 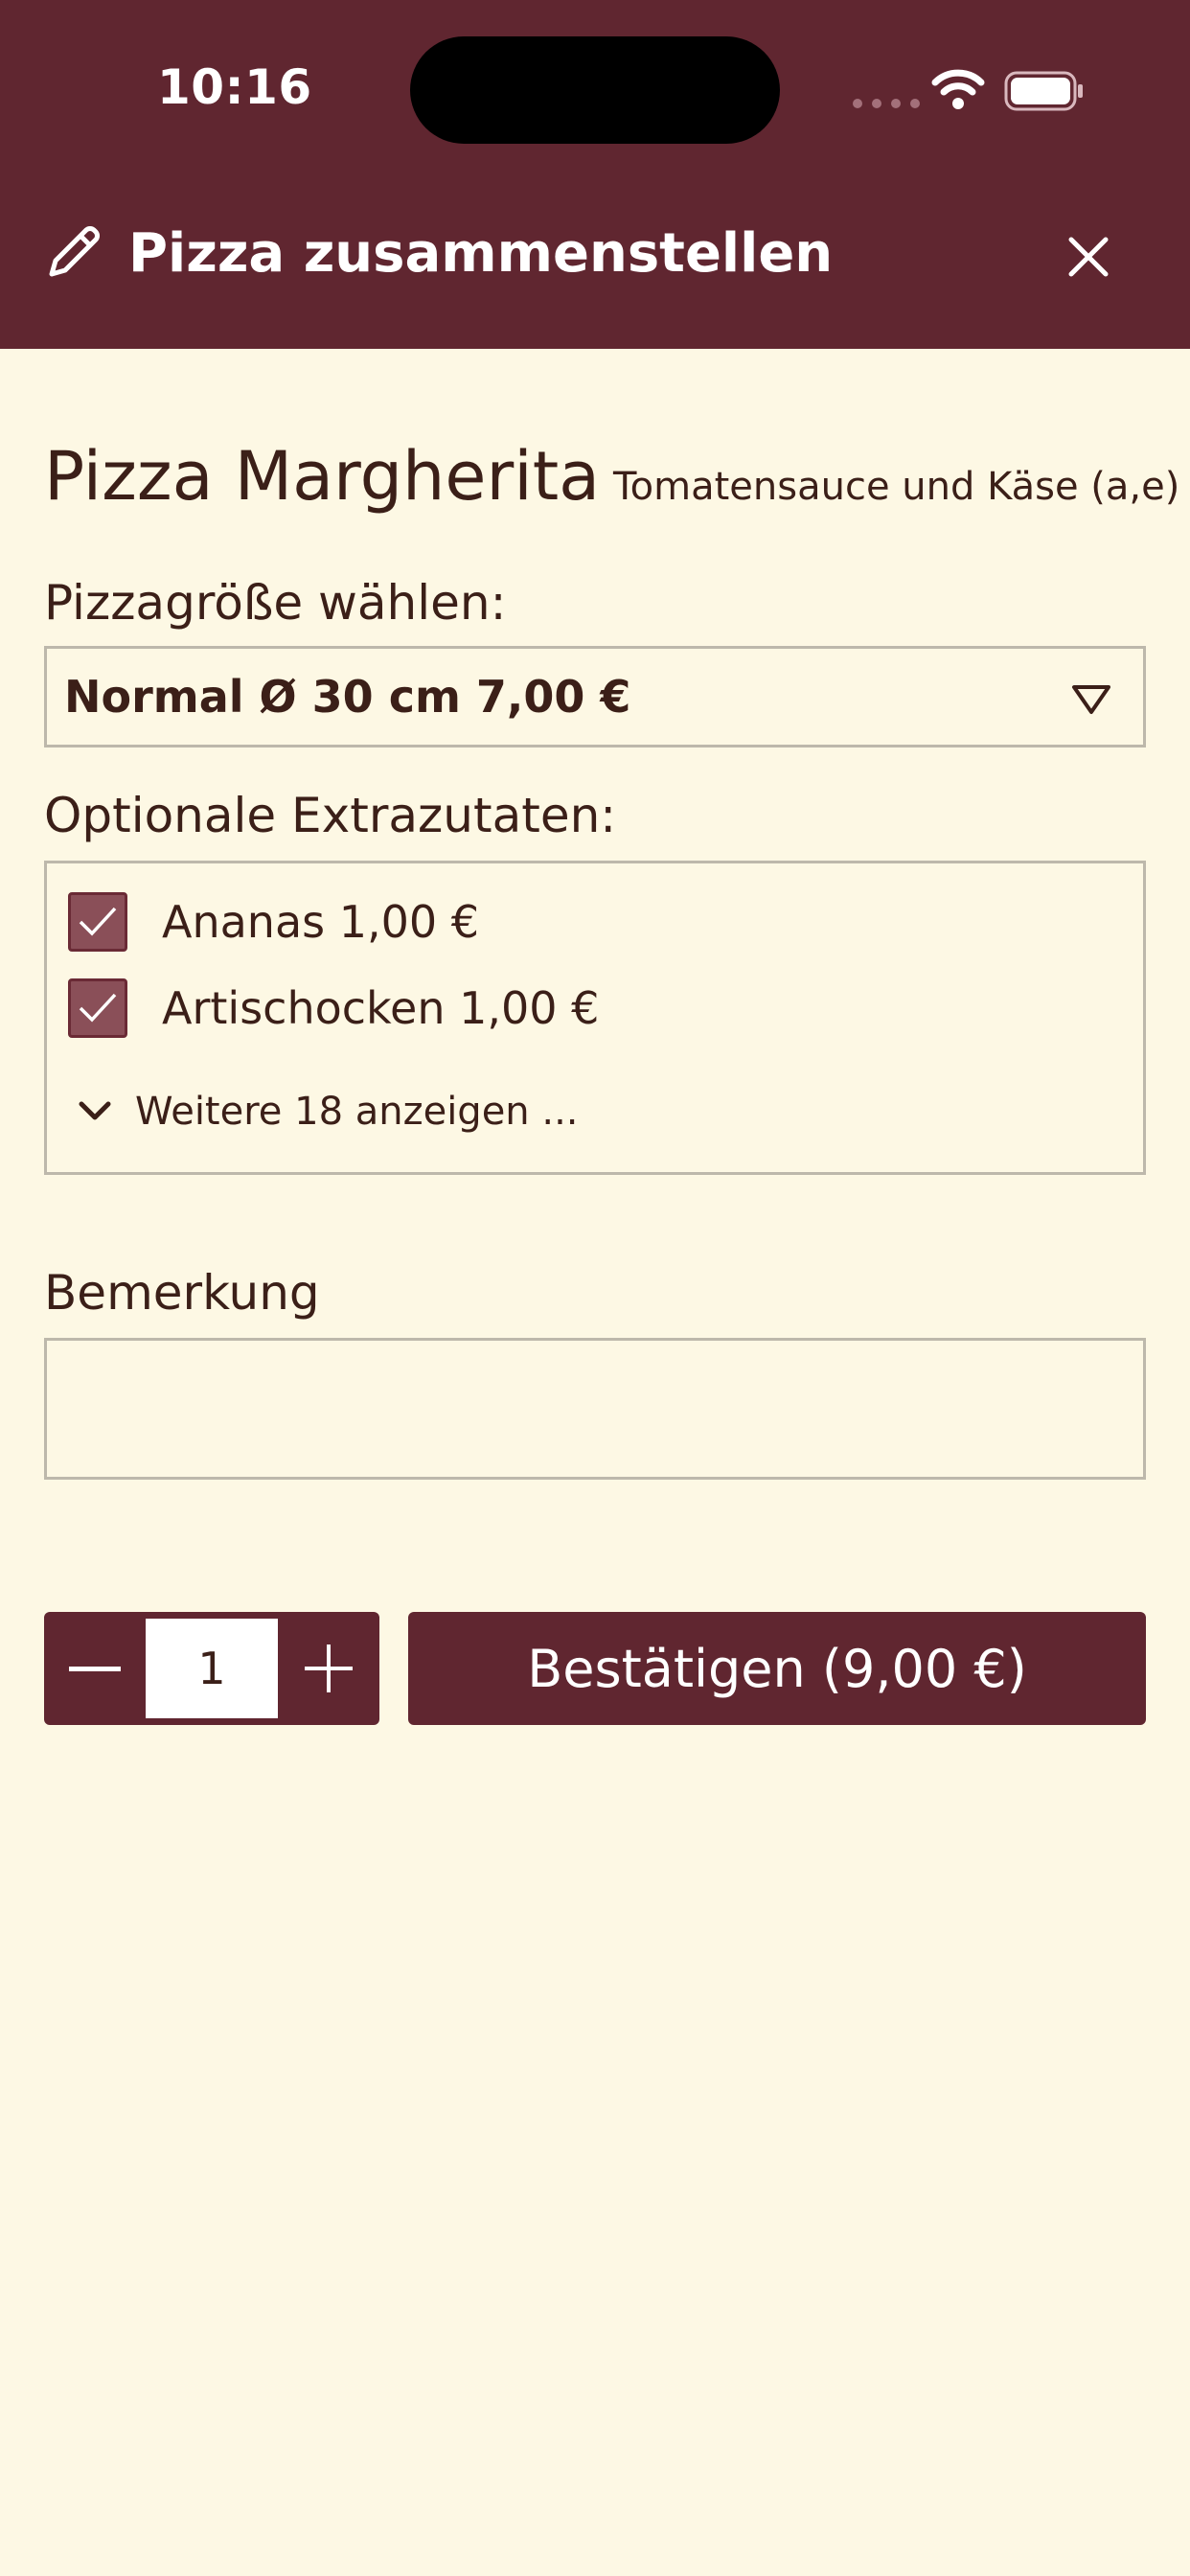 I want to click on minus-icon, so click(x=95, y=1669).